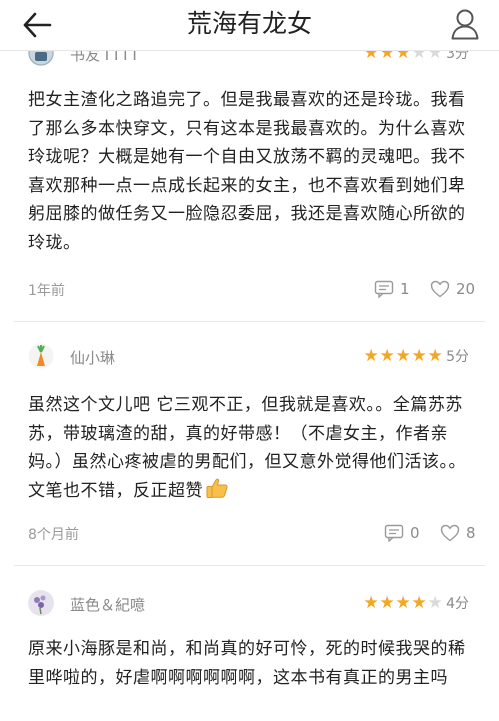 This screenshot has width=499, height=721. I want to click on review-header: 仙小琳 ★ ★ ★ ★ ★ 5分, so click(249, 360).